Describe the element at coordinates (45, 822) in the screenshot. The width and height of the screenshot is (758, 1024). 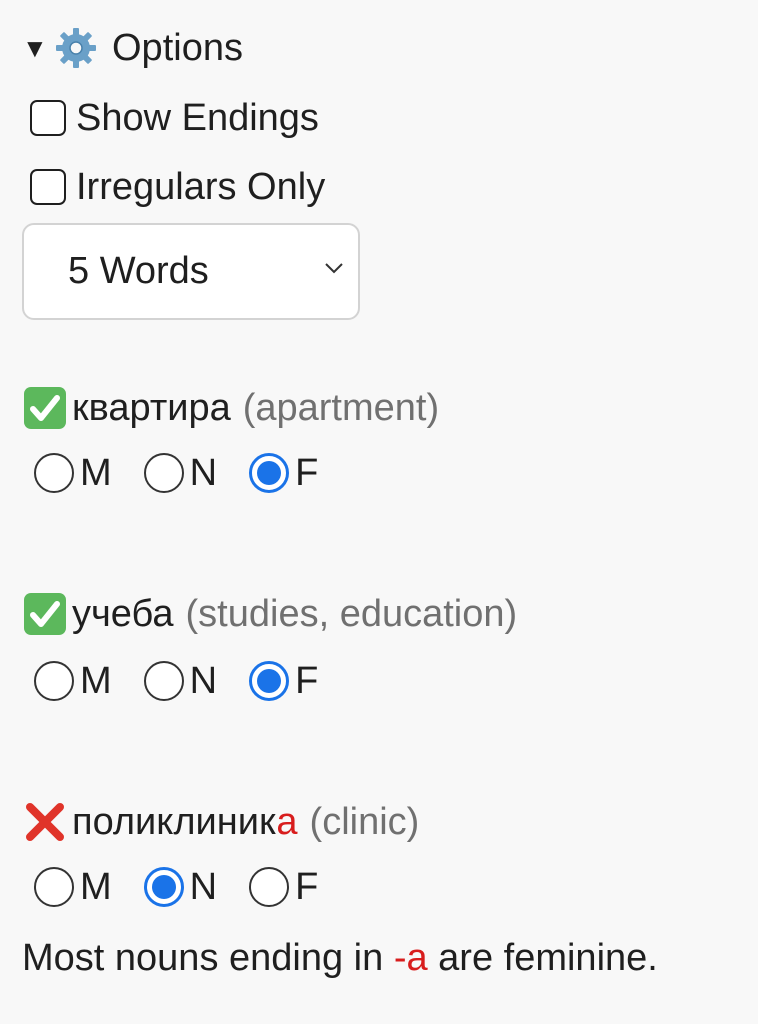
I see `cross-mark-icon` at that location.